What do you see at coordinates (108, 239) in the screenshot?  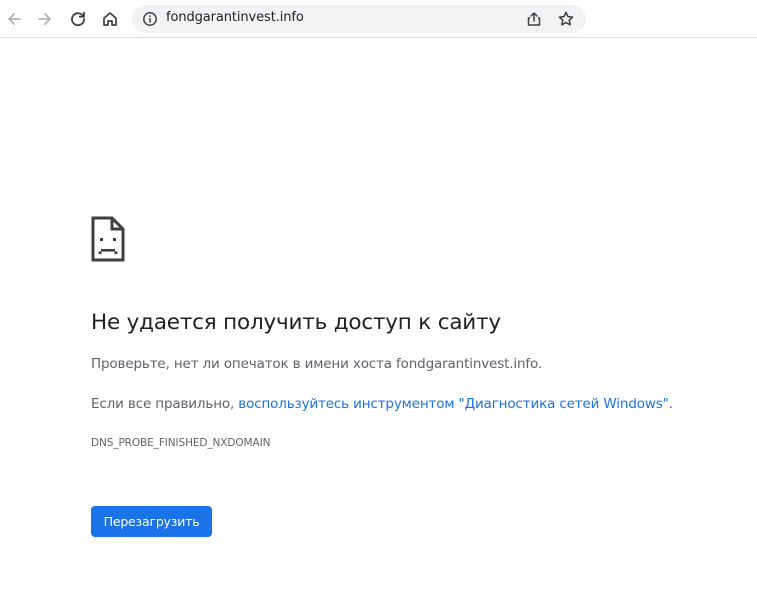 I see `sad-page-icon` at bounding box center [108, 239].